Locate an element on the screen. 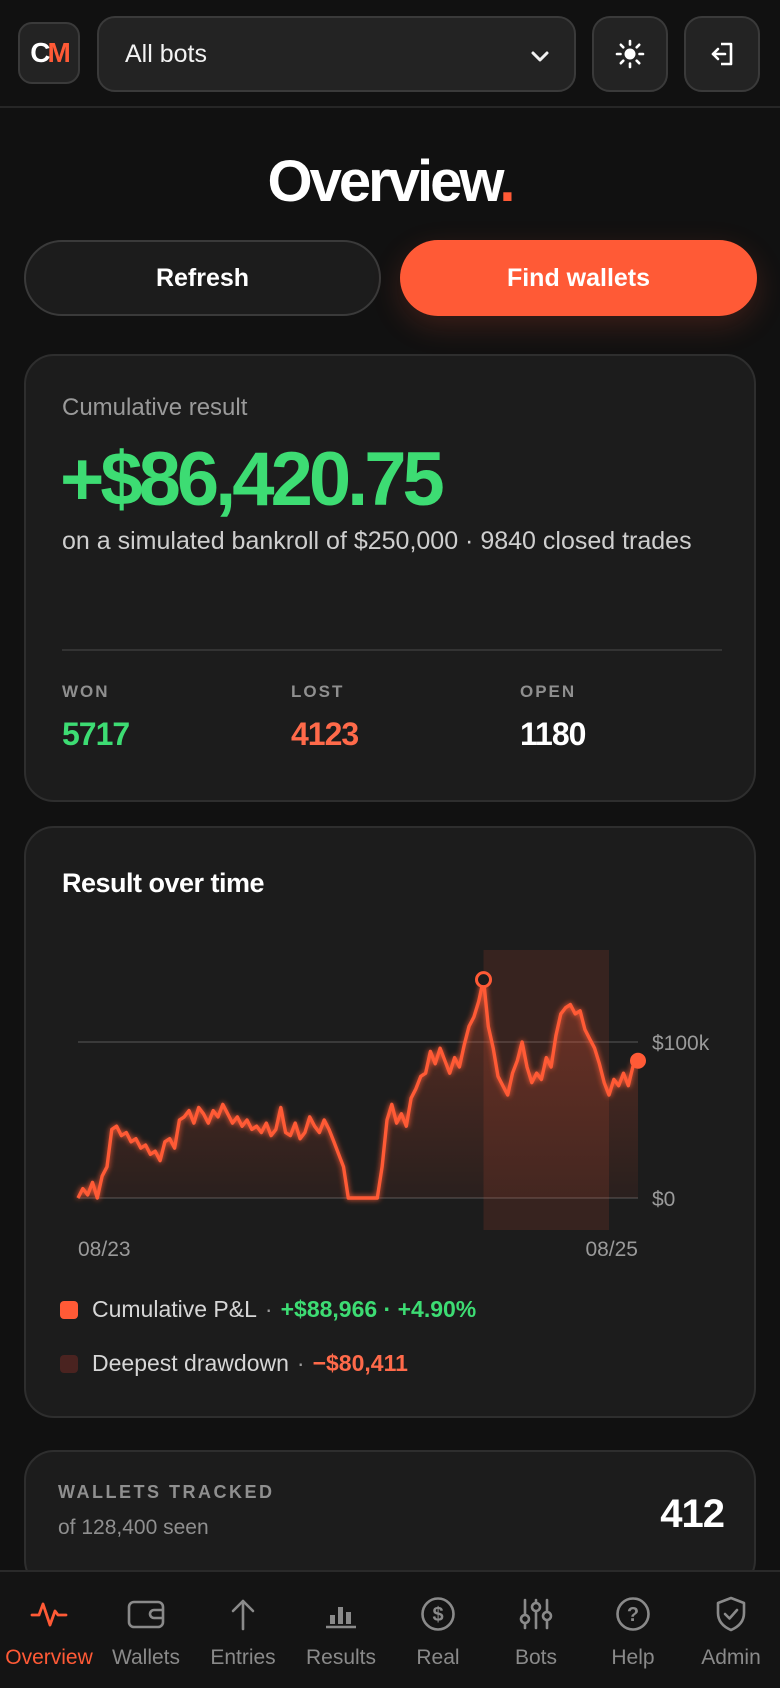  legend-drawdown: Deepest drawdown · −$80,411 is located at coordinates (234, 1363).